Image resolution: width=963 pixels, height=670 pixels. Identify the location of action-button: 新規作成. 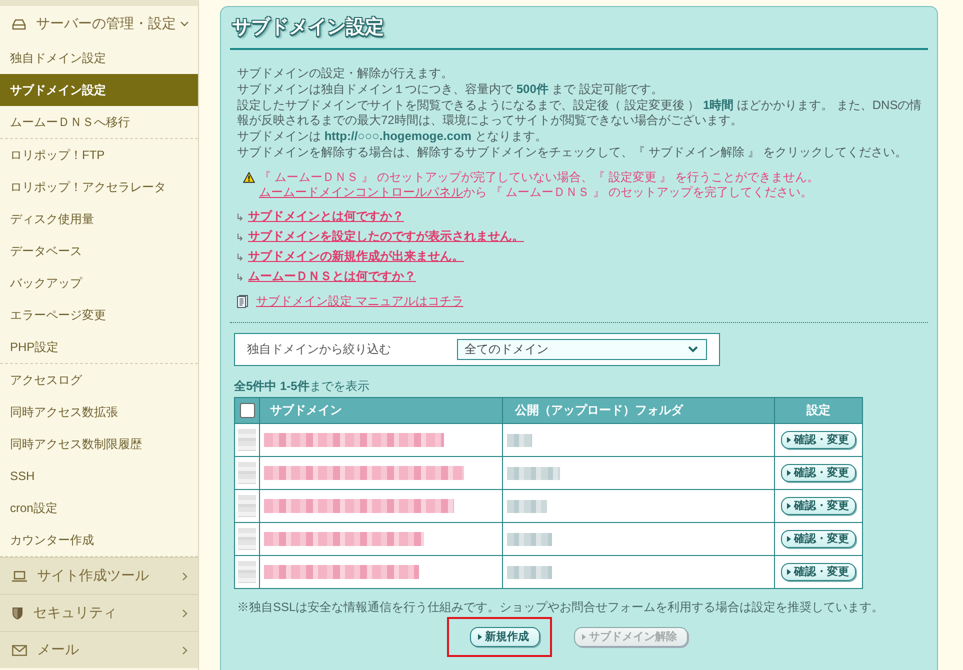
(505, 636).